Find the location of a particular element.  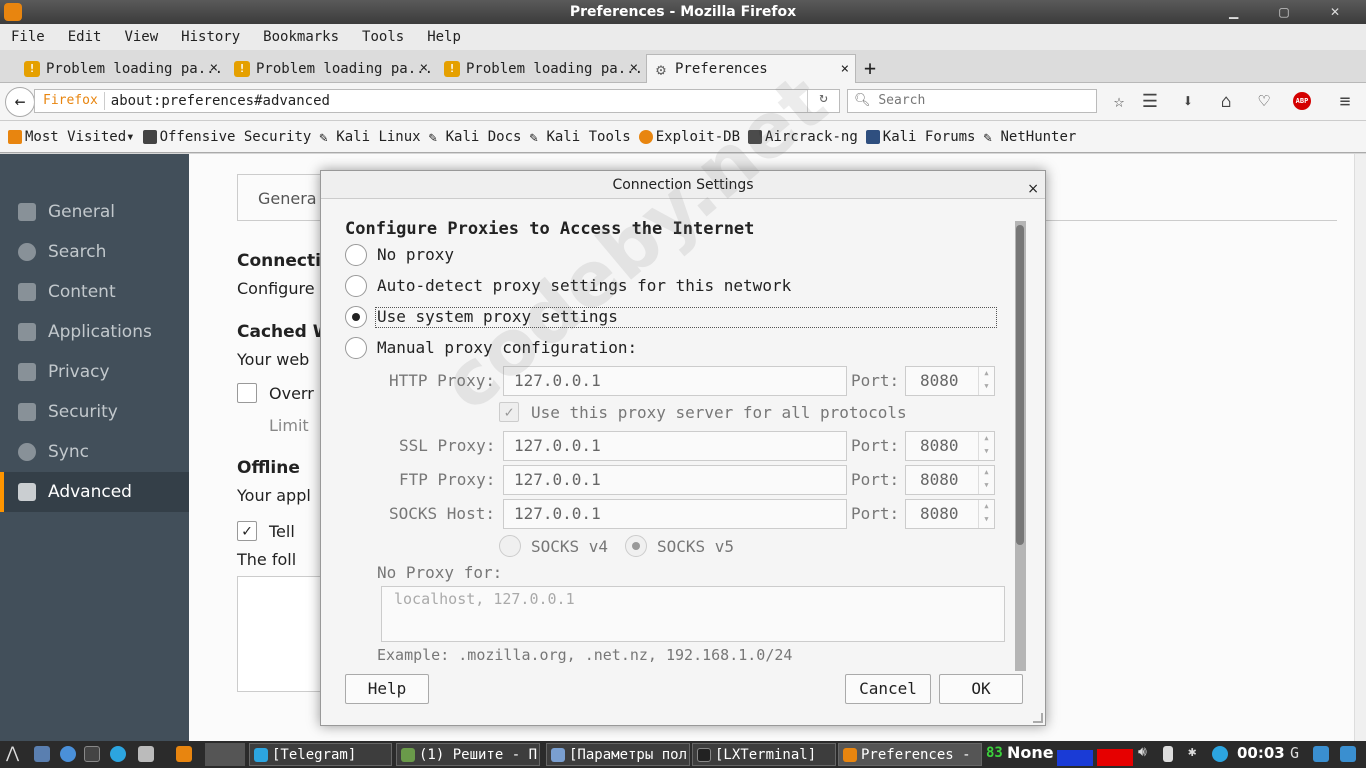

sidebar-item-sync: Sync is located at coordinates (94, 452).